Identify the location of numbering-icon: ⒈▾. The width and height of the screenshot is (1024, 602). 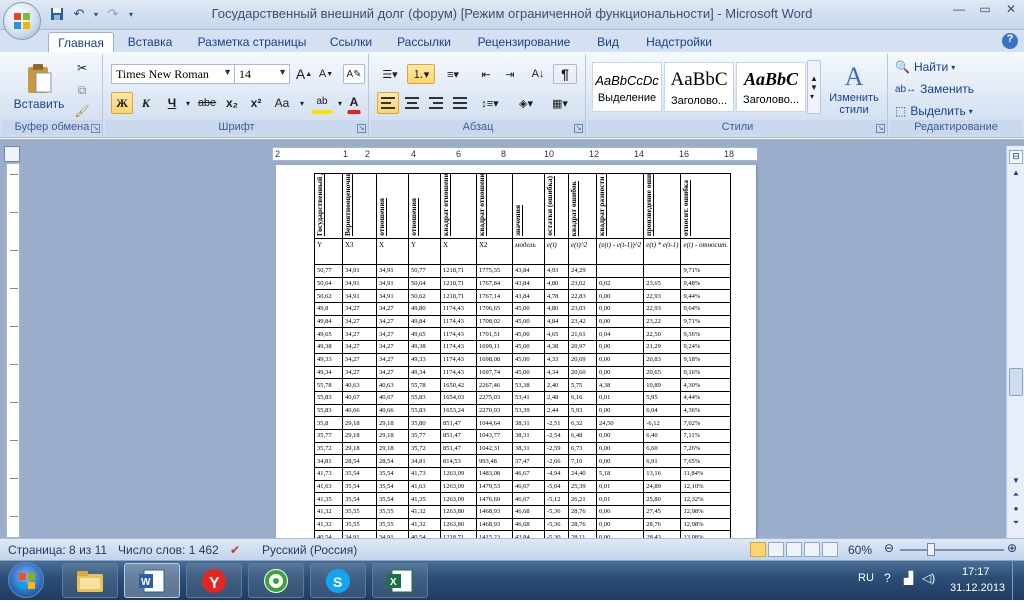
(421, 74).